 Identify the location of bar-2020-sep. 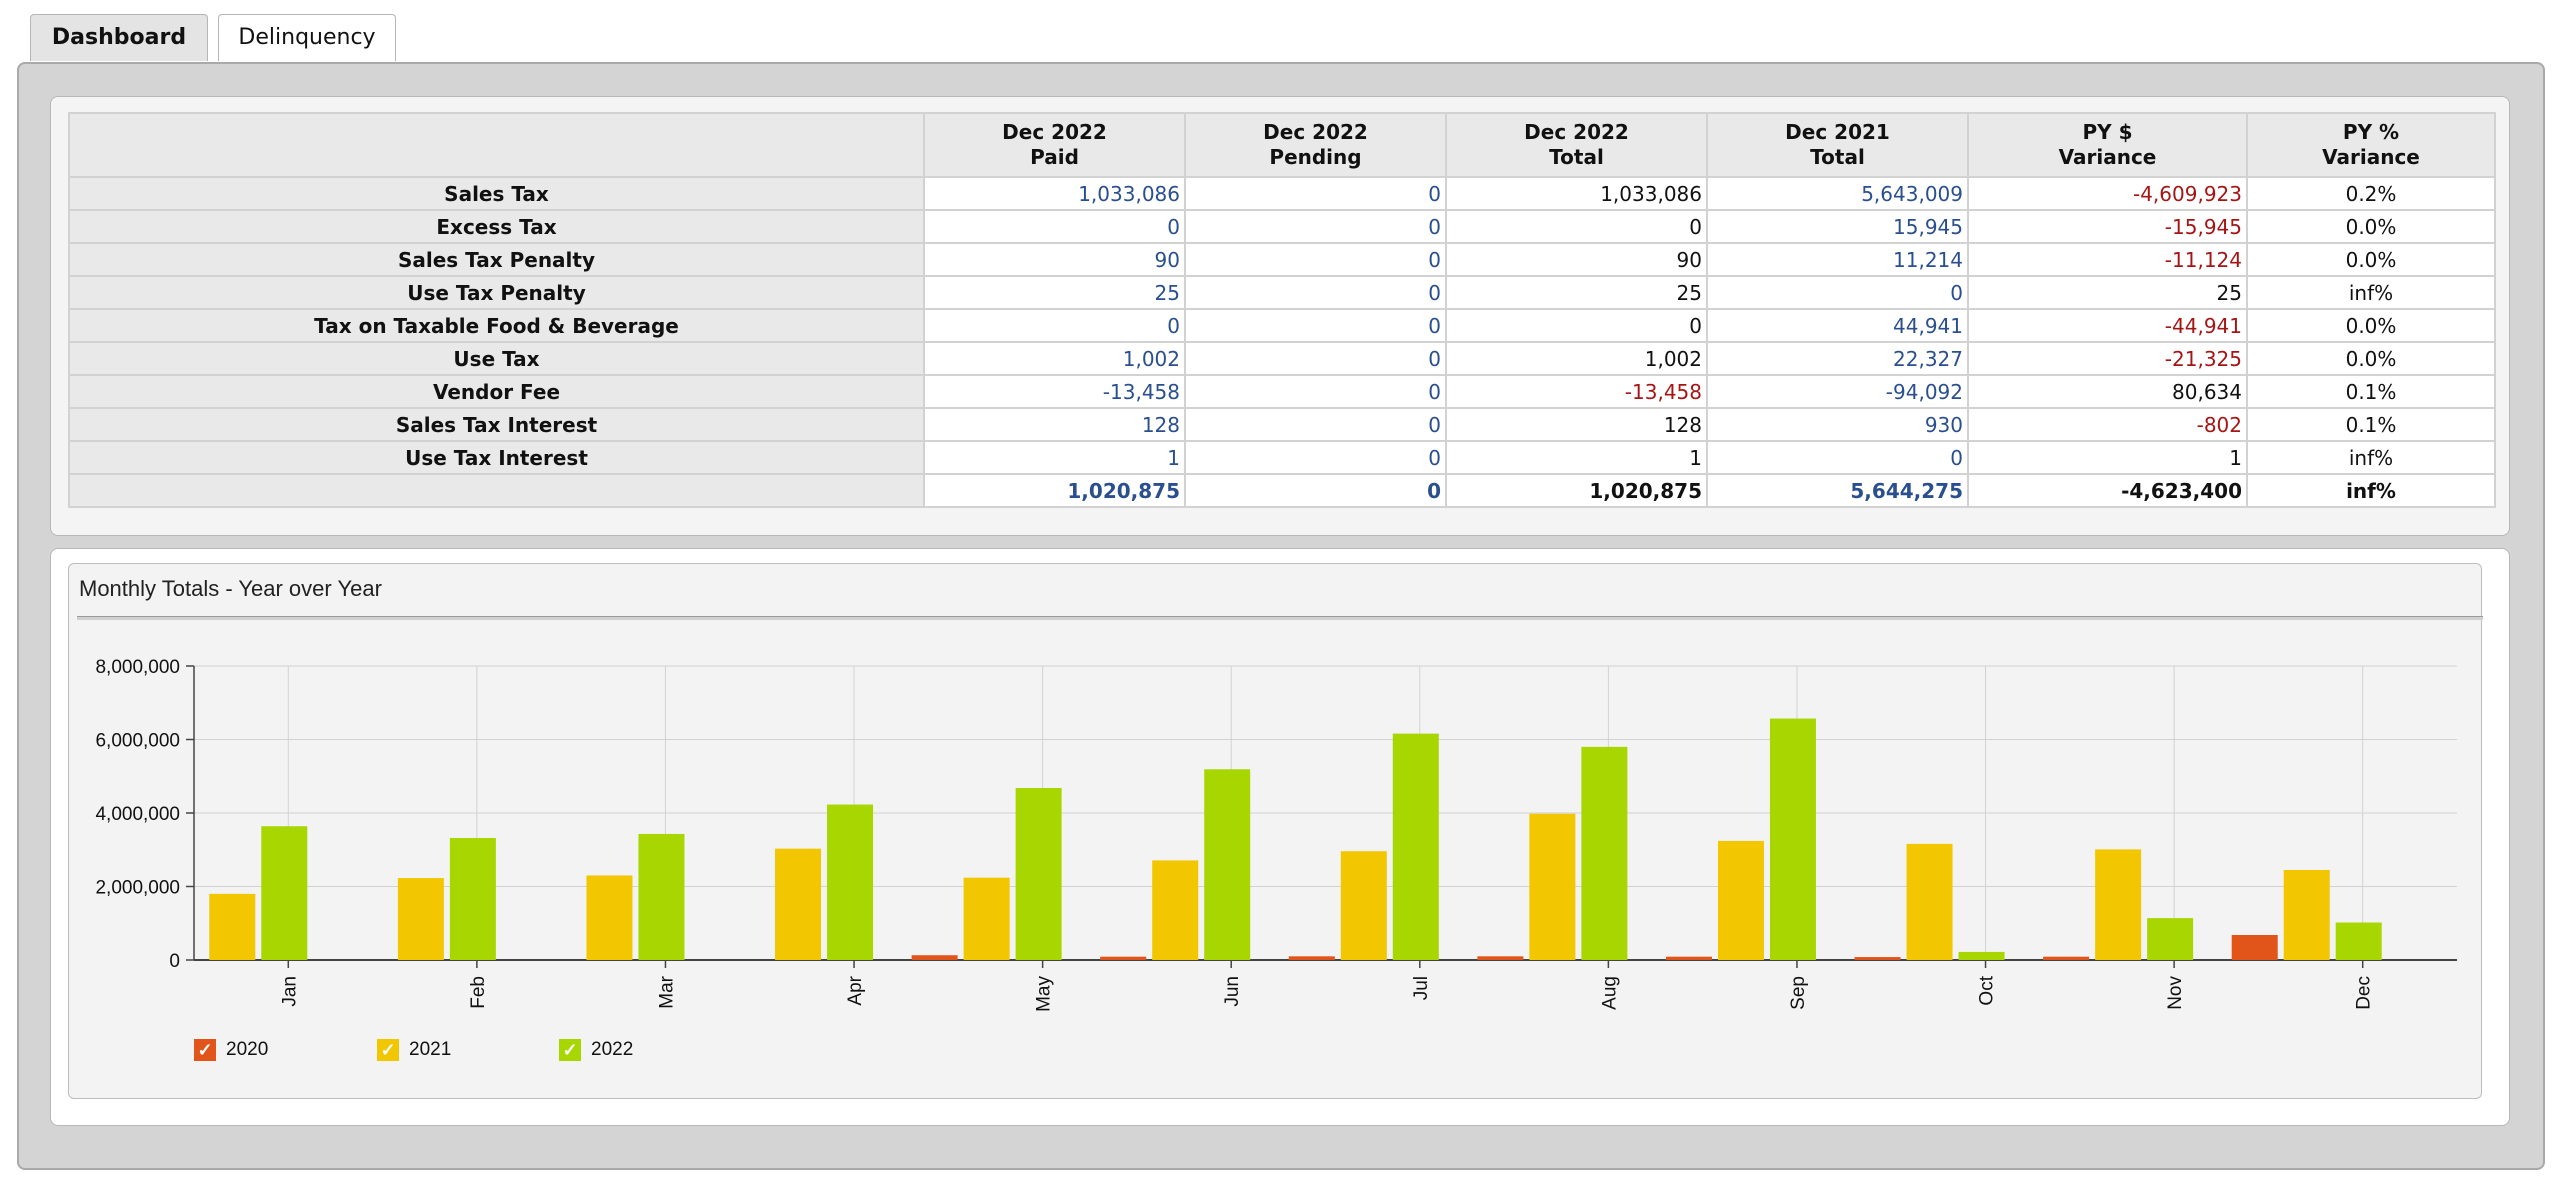
(1688, 958).